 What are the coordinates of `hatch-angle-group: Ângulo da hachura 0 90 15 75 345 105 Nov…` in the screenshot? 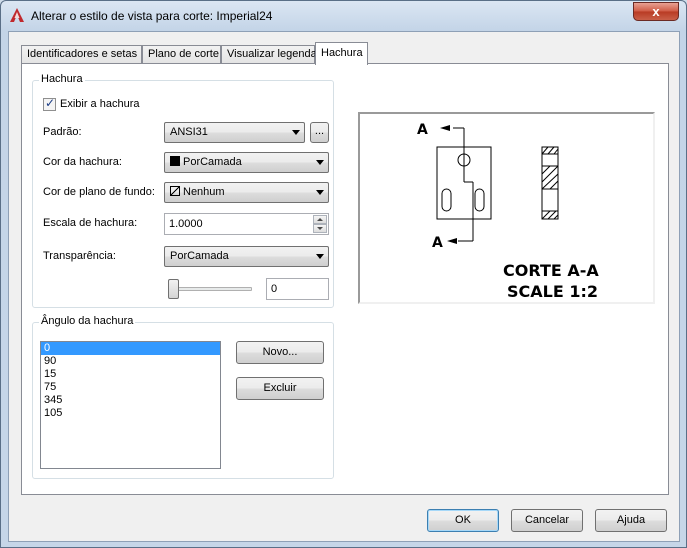 It's located at (183, 397).